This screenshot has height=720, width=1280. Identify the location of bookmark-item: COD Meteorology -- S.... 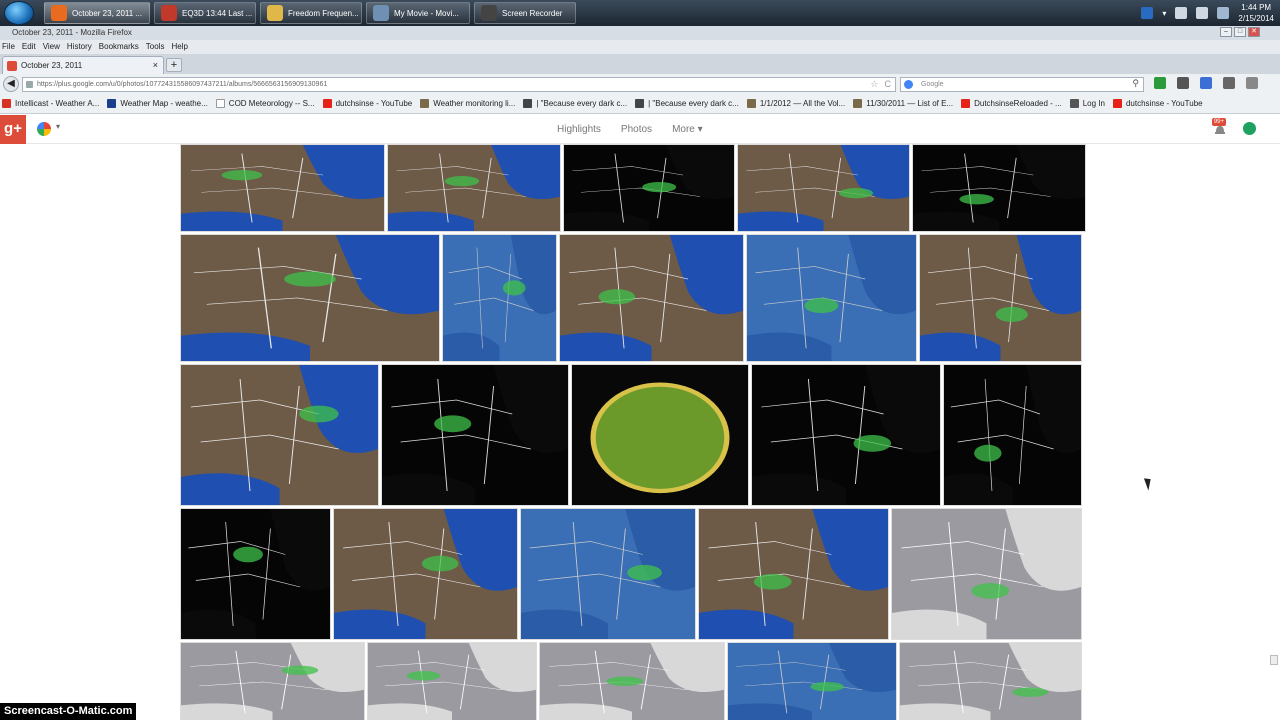
(265, 103).